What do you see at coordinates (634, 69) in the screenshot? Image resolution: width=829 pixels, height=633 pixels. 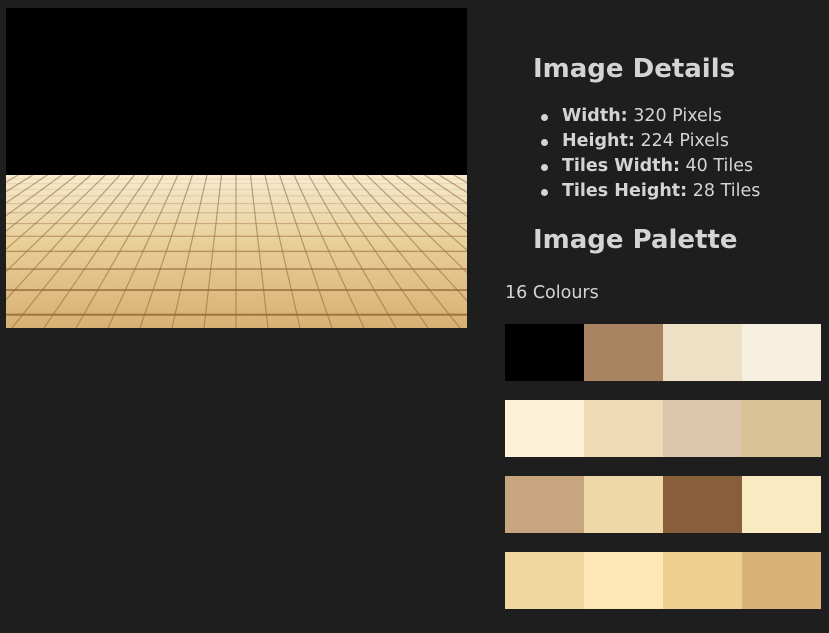 I see `image-details-heading: Image Details` at bounding box center [634, 69].